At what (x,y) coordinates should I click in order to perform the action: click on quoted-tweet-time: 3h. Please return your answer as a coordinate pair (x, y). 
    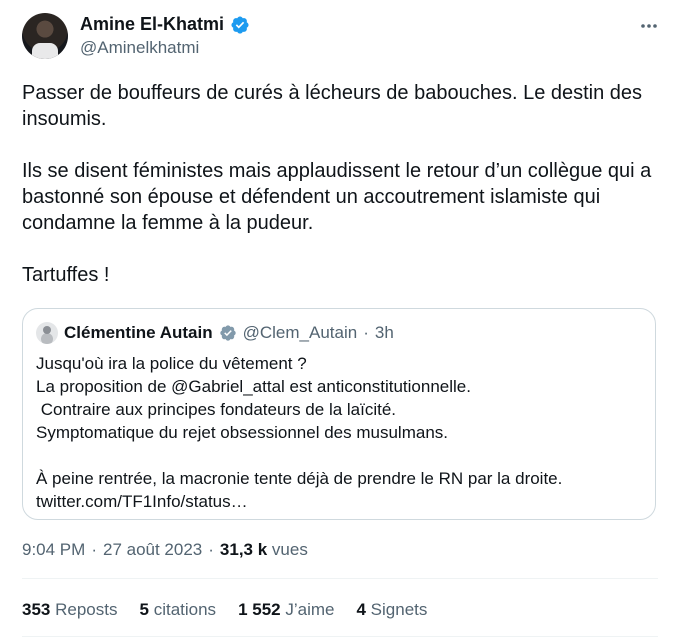
    Looking at the image, I should click on (384, 333).